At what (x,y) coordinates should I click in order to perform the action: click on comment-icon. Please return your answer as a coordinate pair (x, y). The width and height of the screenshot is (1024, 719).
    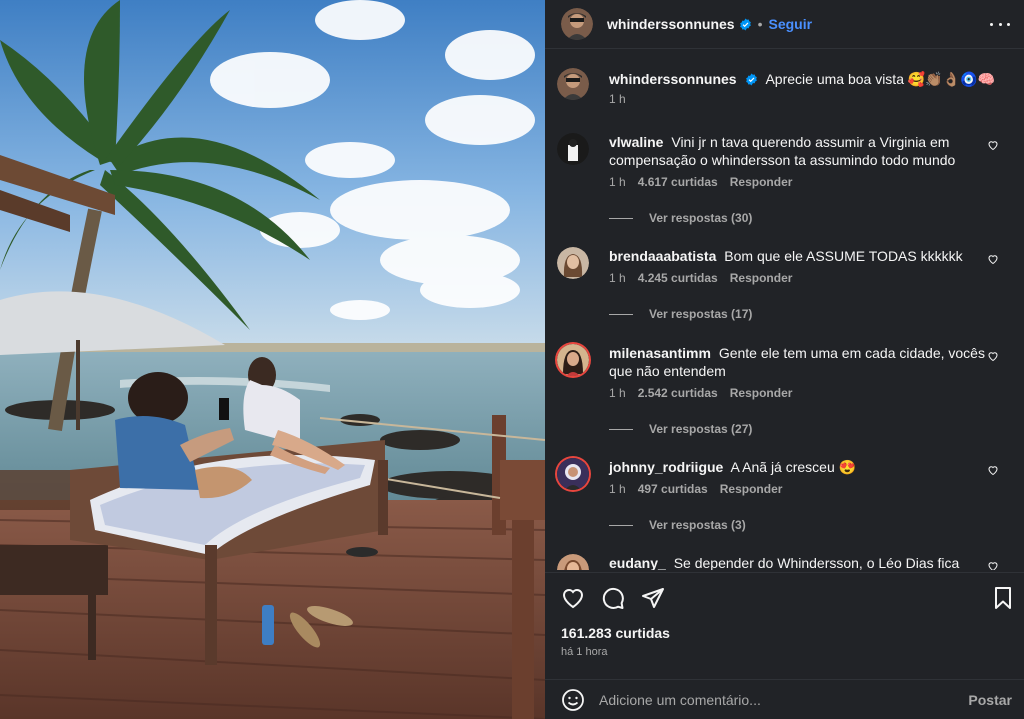
    Looking at the image, I should click on (613, 598).